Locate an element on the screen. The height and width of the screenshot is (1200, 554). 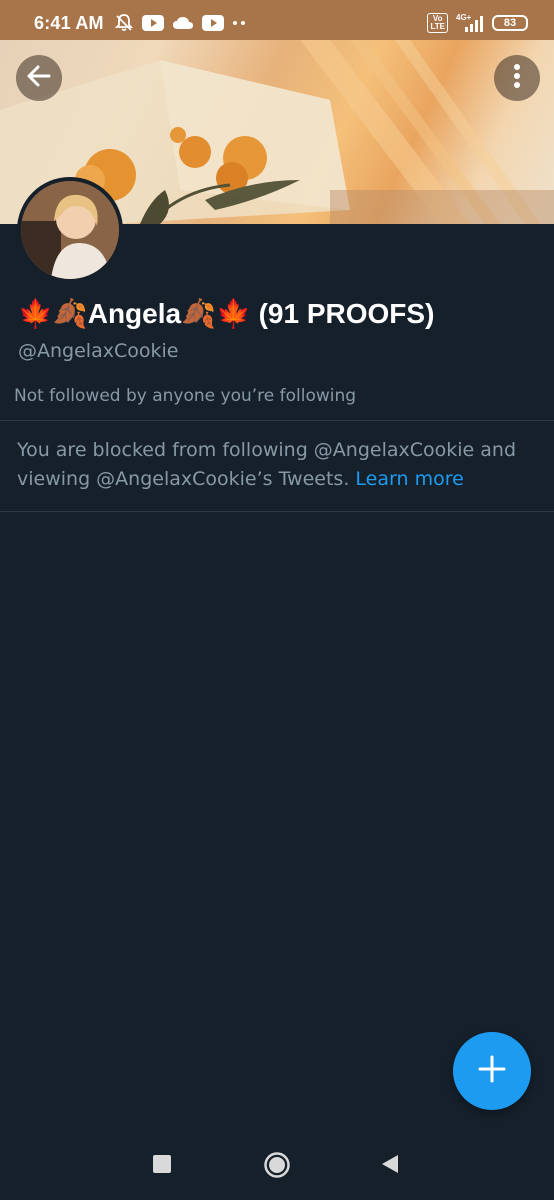
recents-button is located at coordinates (162, 1166).